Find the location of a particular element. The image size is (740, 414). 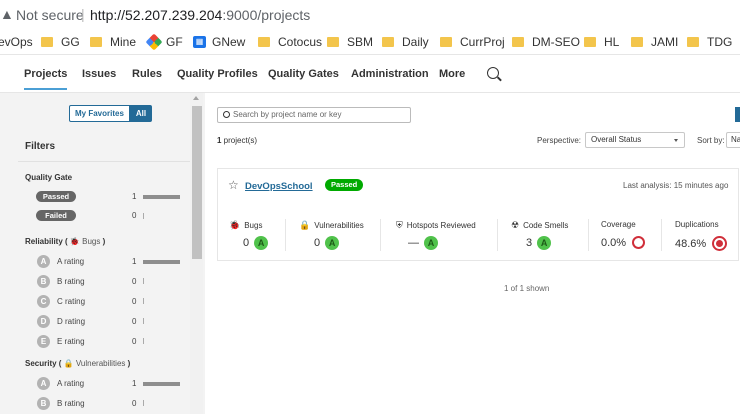

bookmark-label: HL is located at coordinates (612, 42).